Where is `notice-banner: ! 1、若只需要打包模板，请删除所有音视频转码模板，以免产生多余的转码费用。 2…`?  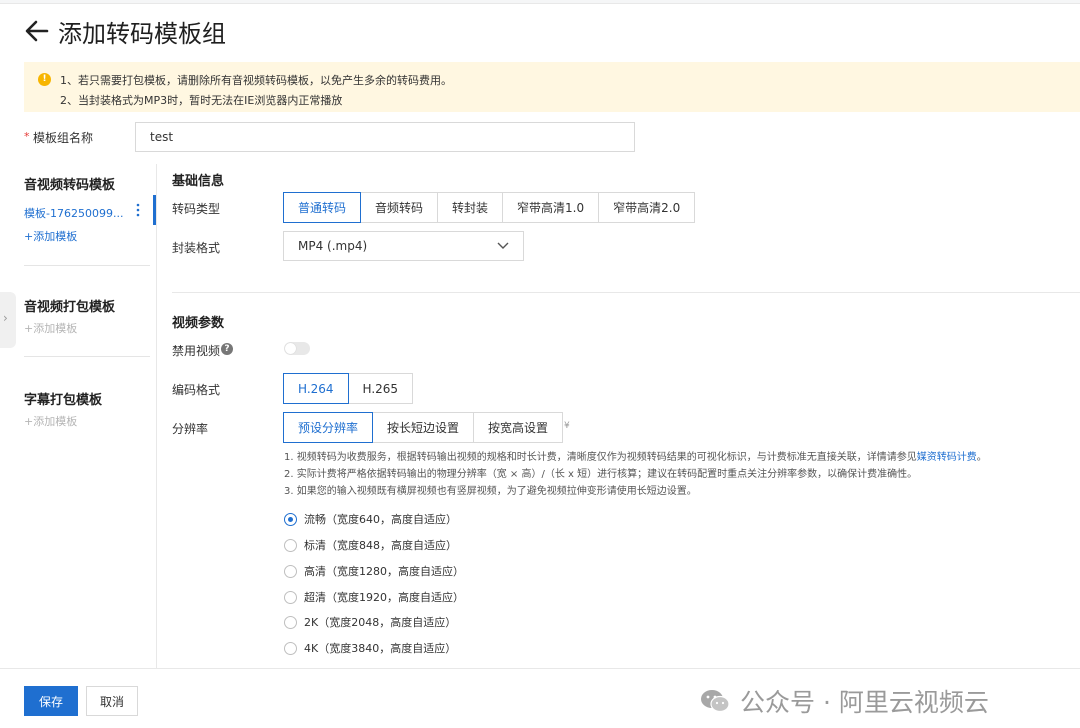 notice-banner: ! 1、若只需要打包模板，请删除所有音视频转码模板，以免产生多余的转码费用。 2… is located at coordinates (552, 87).